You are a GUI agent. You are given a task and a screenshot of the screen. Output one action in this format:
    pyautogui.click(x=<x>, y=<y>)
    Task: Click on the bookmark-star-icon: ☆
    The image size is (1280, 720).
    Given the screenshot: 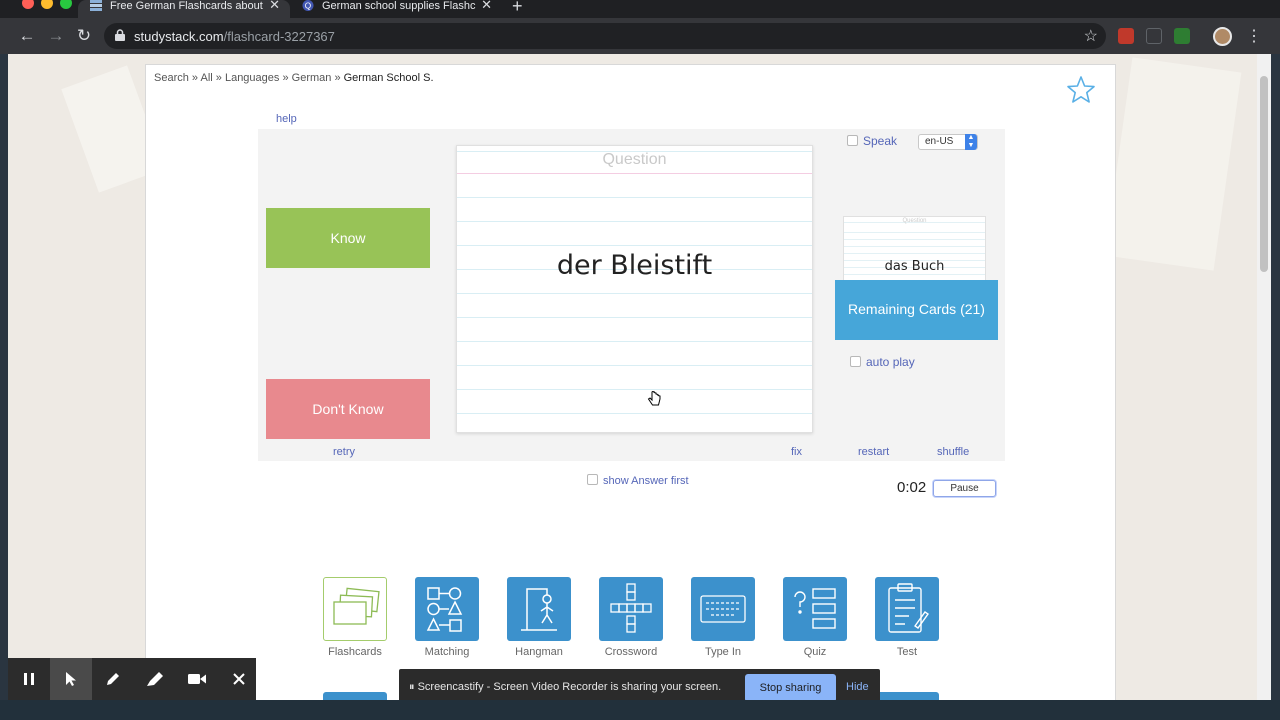 What is the action you would take?
    pyautogui.click(x=1091, y=36)
    